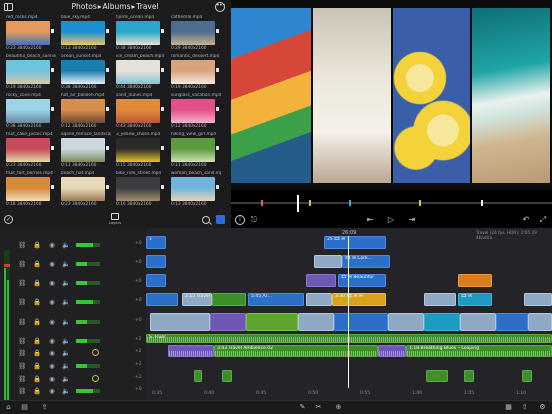 The height and width of the screenshot is (414, 552). Describe the element at coordinates (254, 220) in the screenshot. I see `bookmark-icon: ⎋` at that location.